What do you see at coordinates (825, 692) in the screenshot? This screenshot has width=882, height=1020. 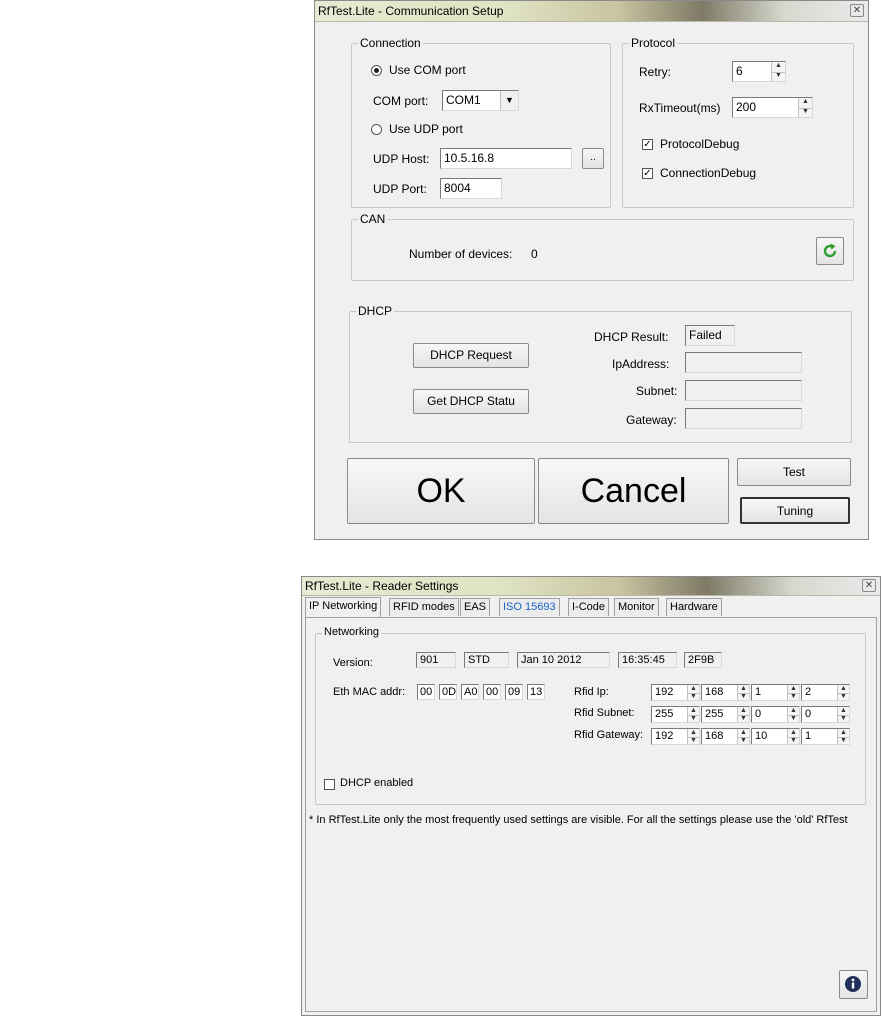 I see `rfid-ip-octet-4: 2 ▲ ▼` at bounding box center [825, 692].